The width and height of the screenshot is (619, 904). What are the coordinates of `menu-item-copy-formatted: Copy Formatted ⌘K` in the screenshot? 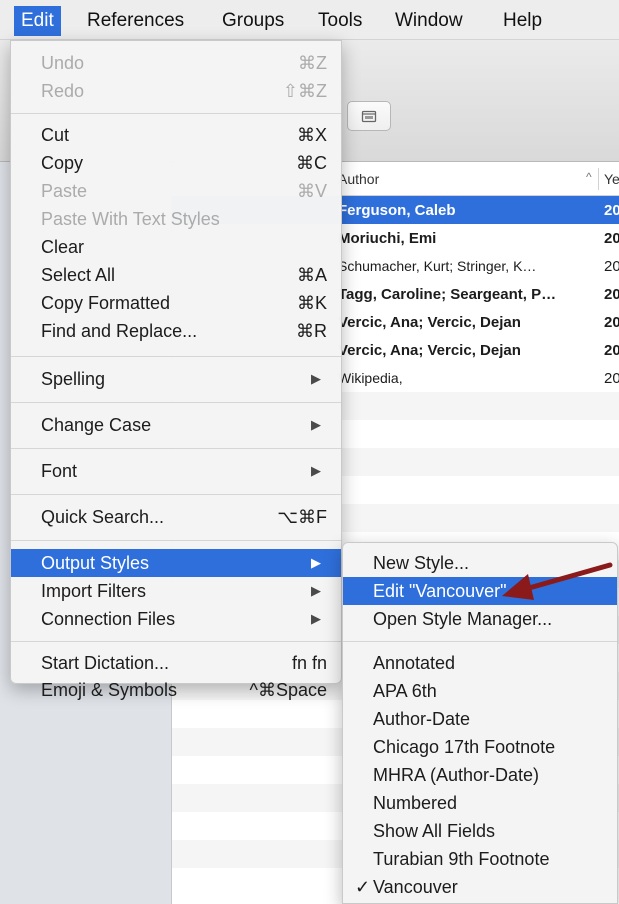 It's located at (176, 303).